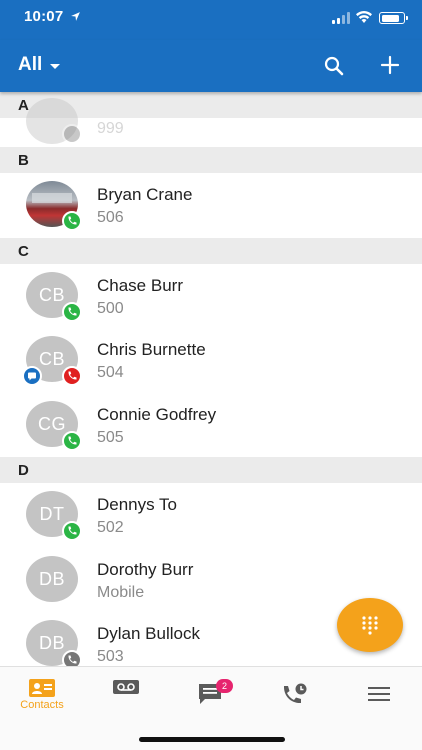  What do you see at coordinates (110, 308) in the screenshot?
I see `contact-number: 500` at bounding box center [110, 308].